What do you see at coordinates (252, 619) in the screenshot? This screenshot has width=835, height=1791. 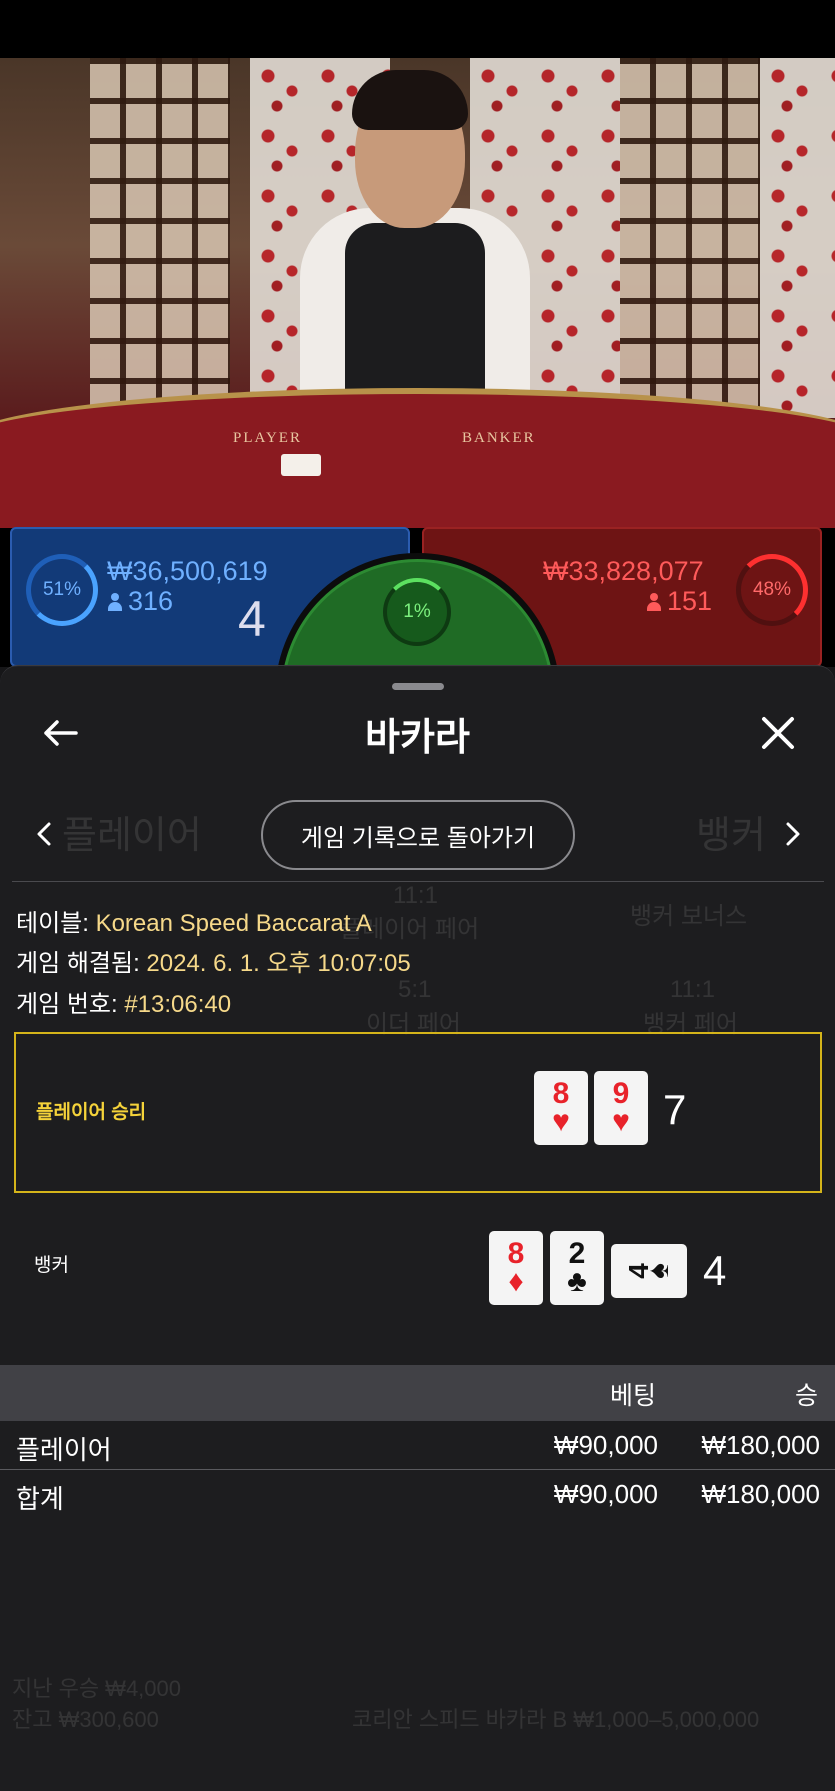 I see `player-score: 4` at bounding box center [252, 619].